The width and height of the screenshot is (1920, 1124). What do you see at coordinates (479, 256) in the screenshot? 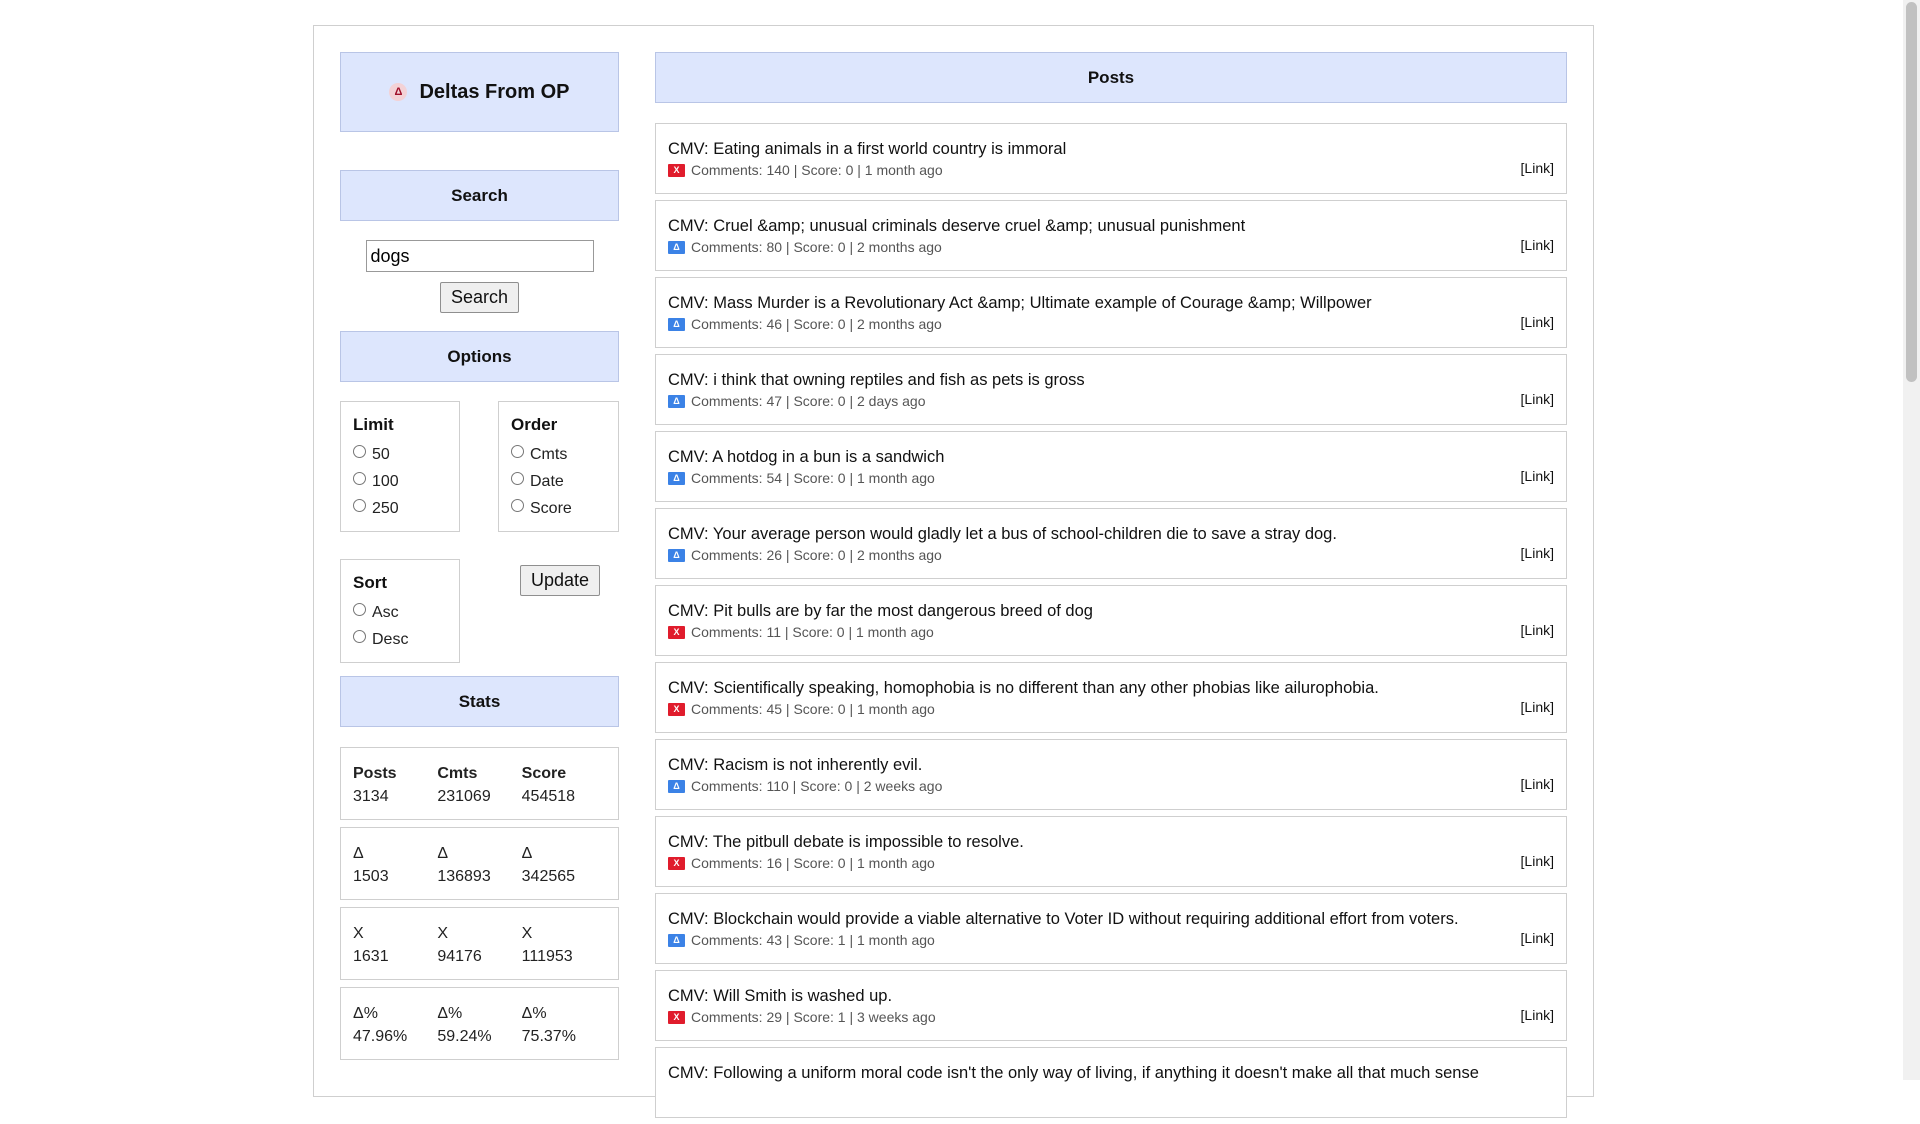
I see `search-input` at bounding box center [479, 256].